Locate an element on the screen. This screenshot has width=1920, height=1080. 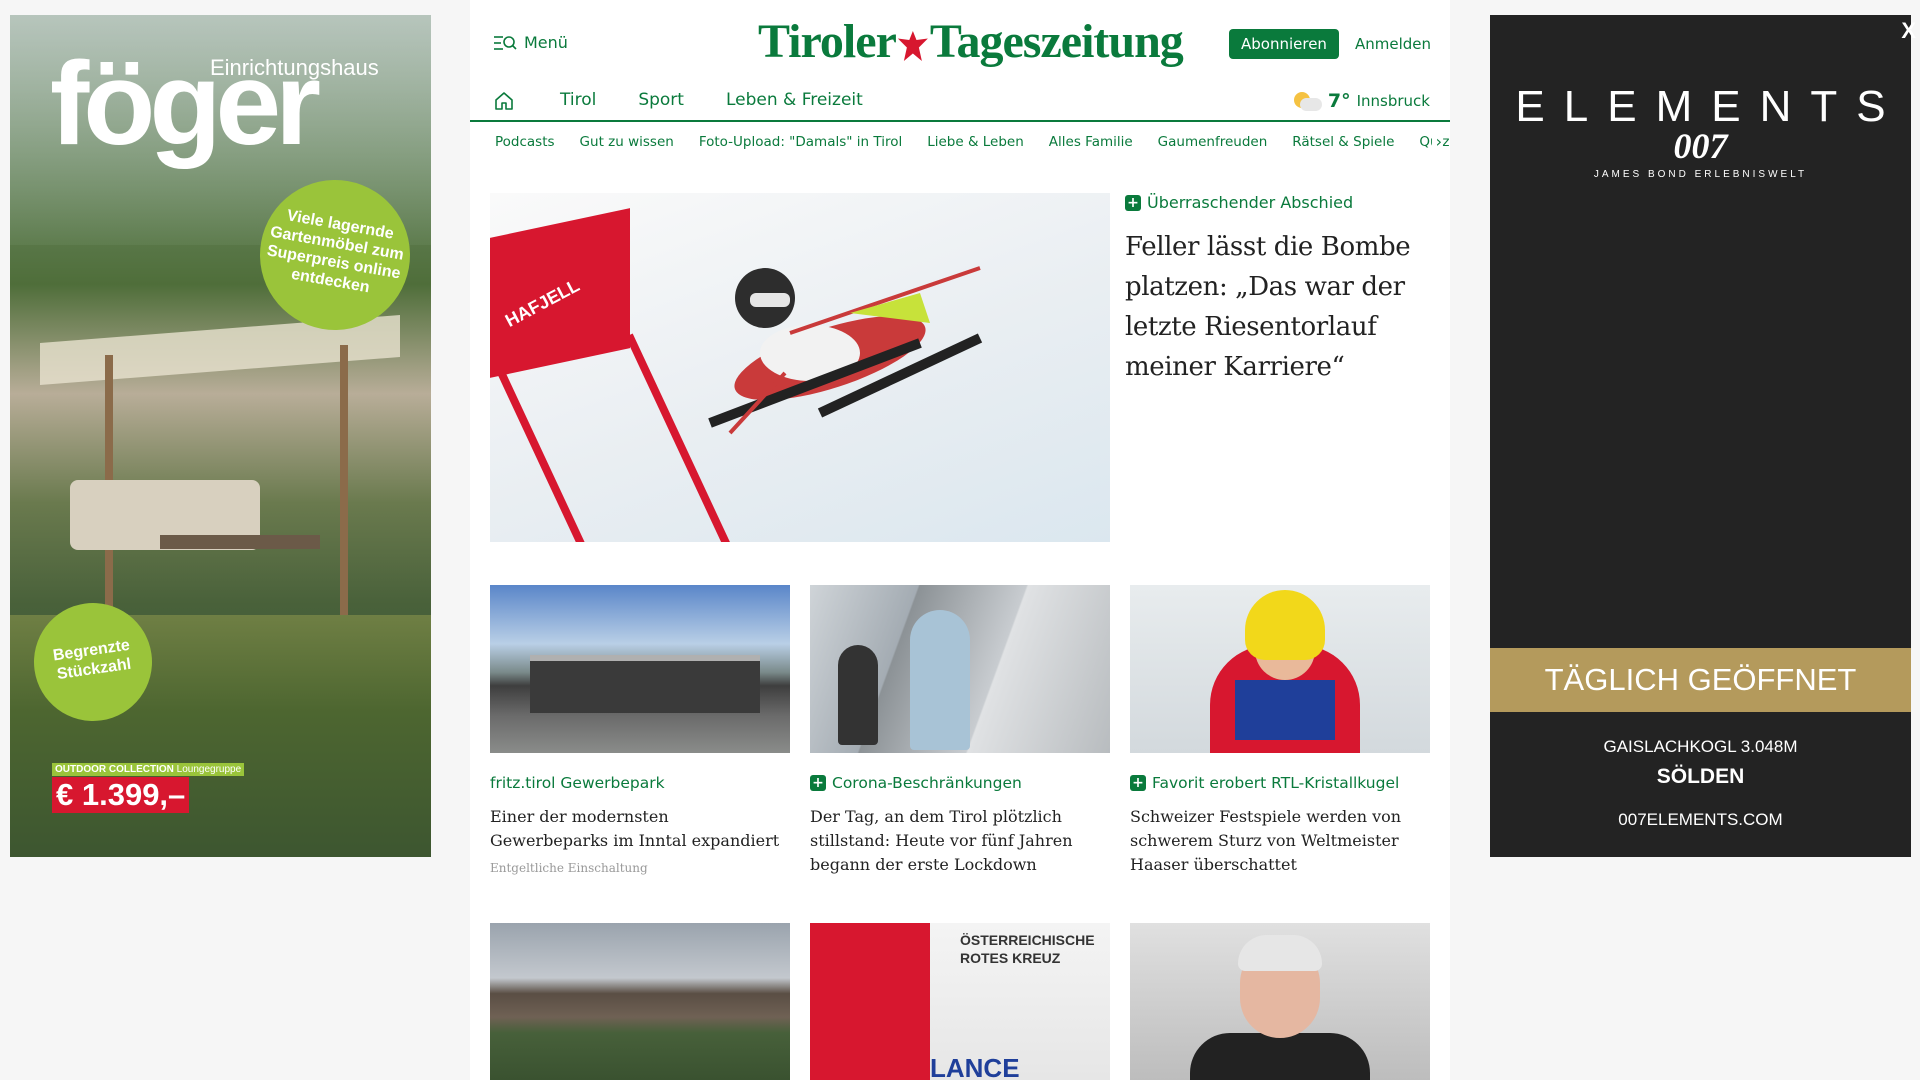
weather-widget: 7° Innsbruck is located at coordinates (1361, 101).